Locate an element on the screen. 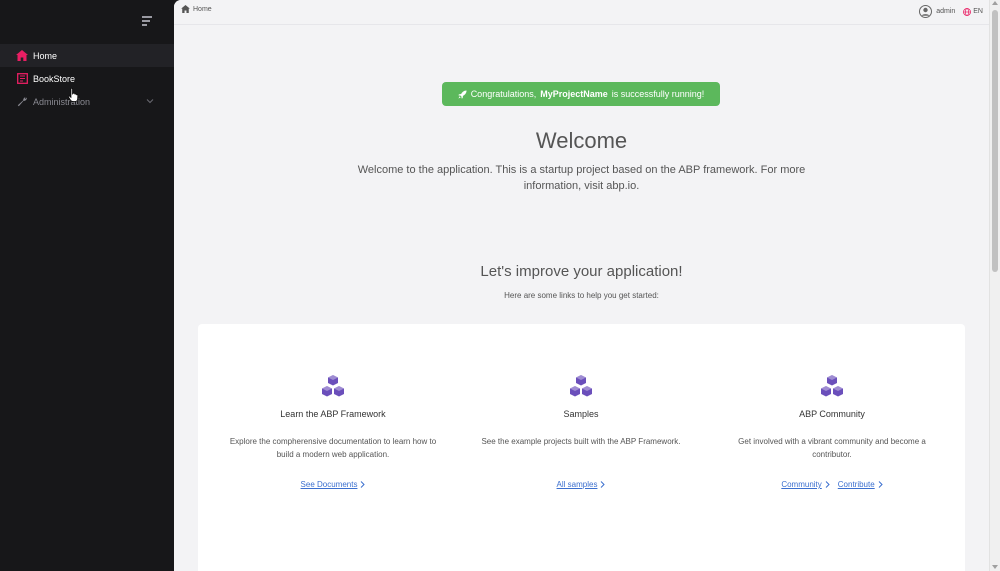  user-area: admin EN is located at coordinates (951, 11).